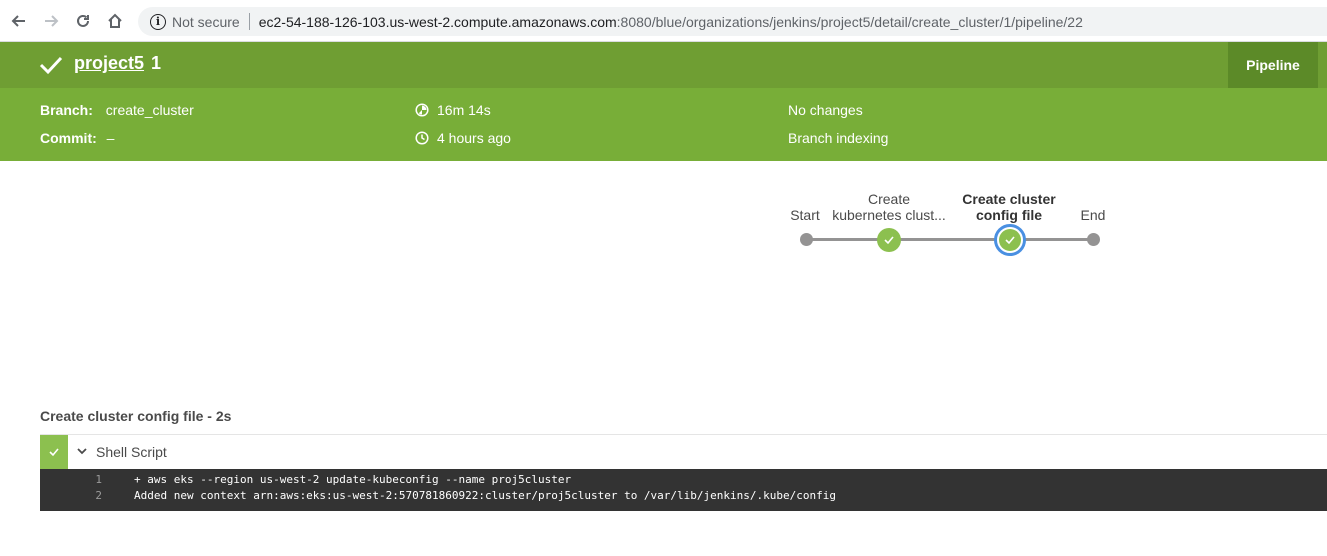  Describe the element at coordinates (51, 65) in the screenshot. I see `success-check-icon` at that location.